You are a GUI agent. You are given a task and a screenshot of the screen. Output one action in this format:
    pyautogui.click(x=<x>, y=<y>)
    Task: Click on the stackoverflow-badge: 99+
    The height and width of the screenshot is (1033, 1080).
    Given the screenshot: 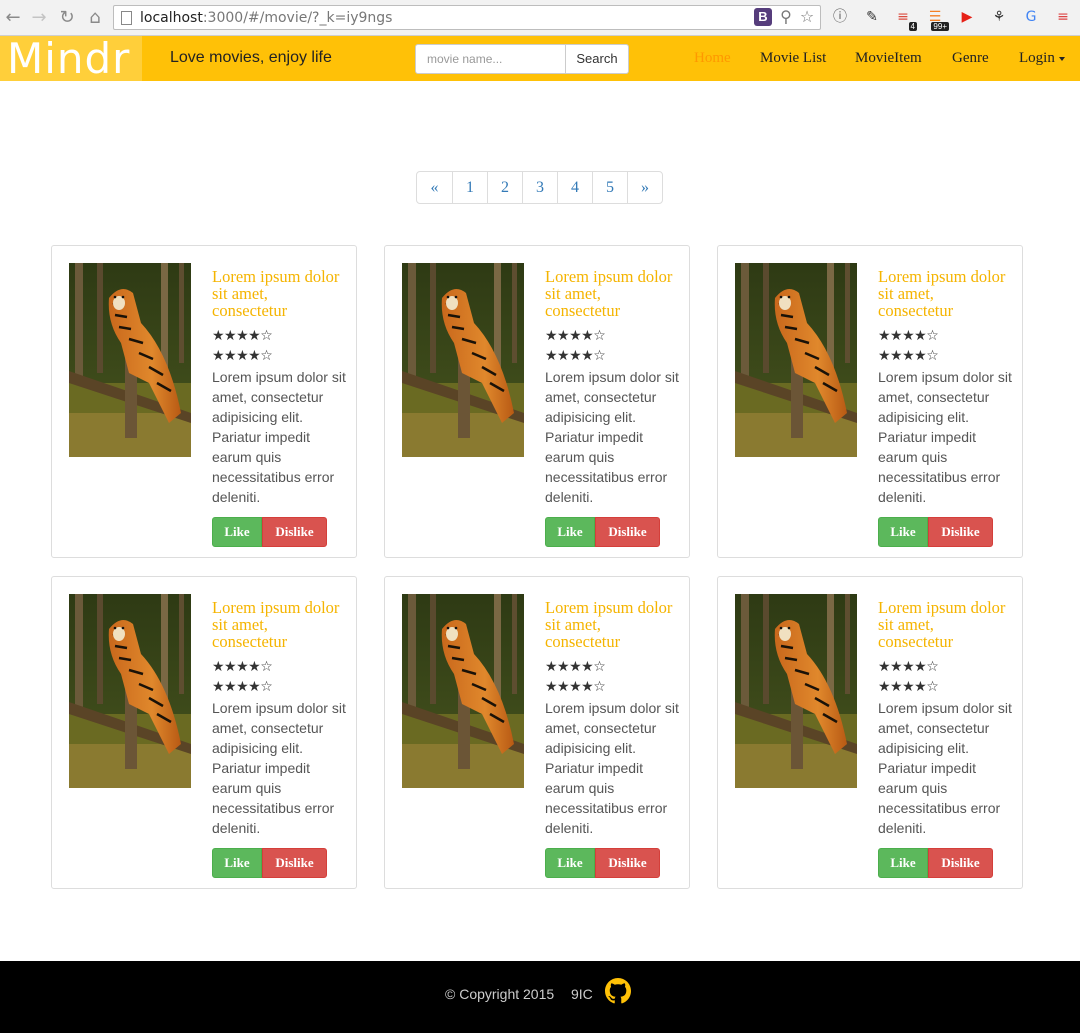 What is the action you would take?
    pyautogui.click(x=940, y=26)
    